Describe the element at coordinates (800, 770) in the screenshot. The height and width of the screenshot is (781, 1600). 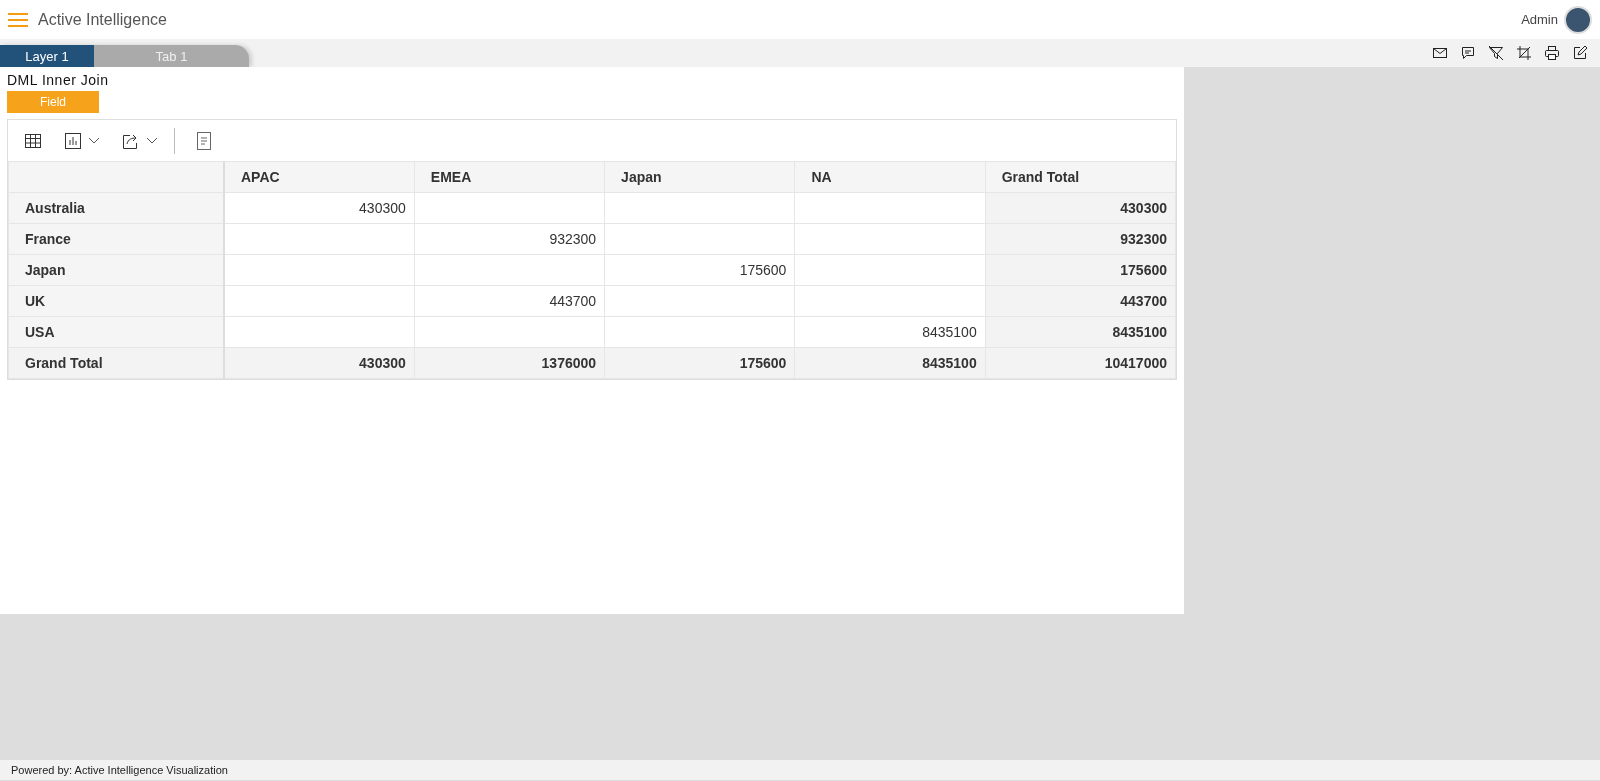
I see `status-bar: Powered by: Active Intelligence Visualization` at that location.